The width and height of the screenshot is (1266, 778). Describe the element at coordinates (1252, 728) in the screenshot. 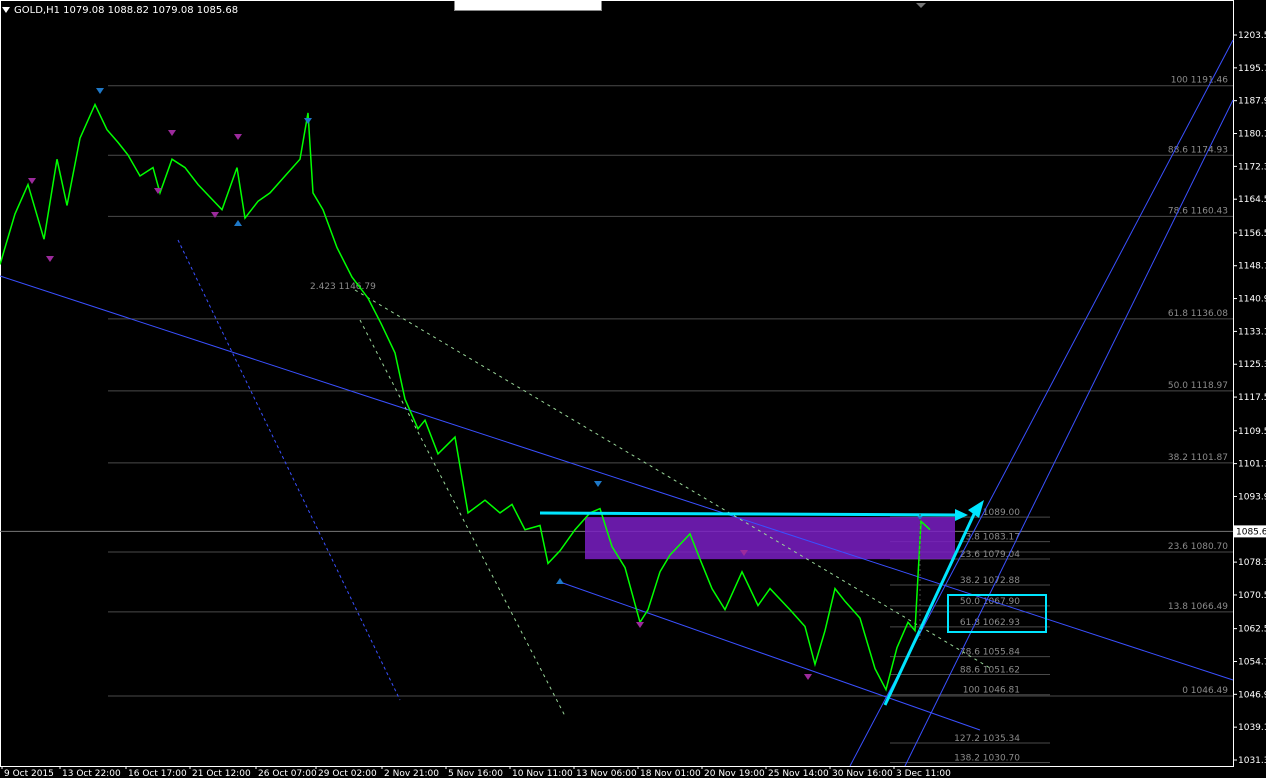

I see `y-tick-label: 1039.1` at that location.